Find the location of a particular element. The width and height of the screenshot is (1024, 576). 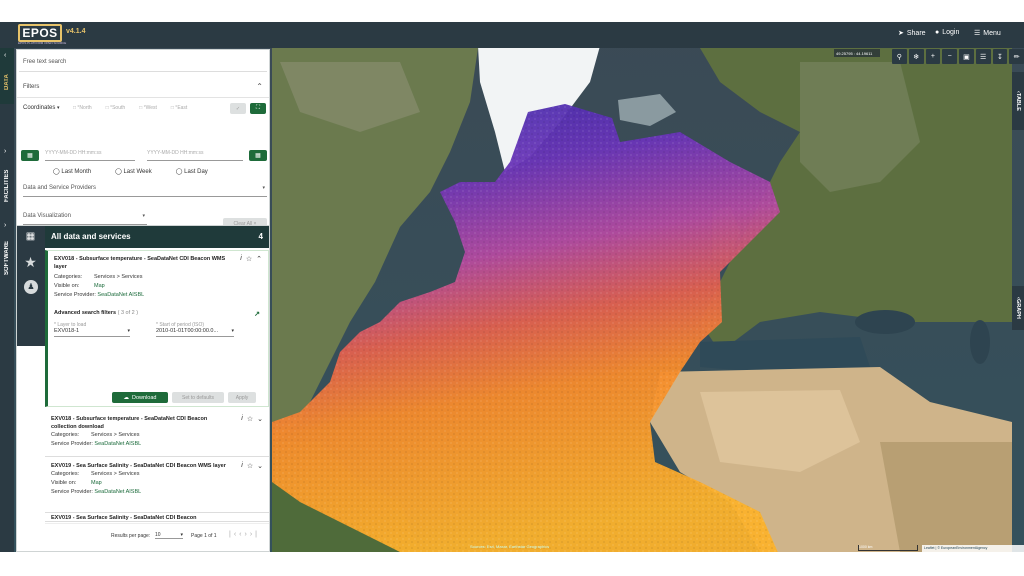

coordinates-select: Coordinates ▾ is located at coordinates (41, 108).